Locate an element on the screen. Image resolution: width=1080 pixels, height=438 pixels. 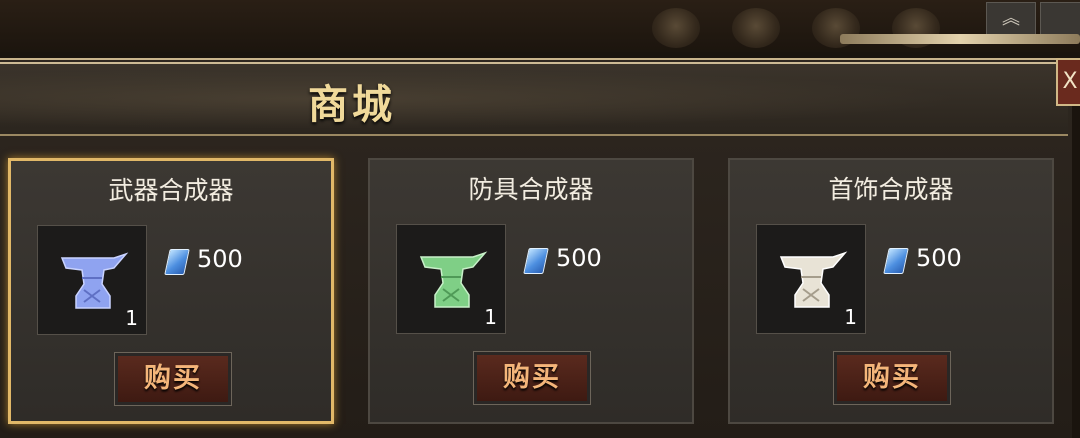
collapse-up-button: ︽ is located at coordinates (1011, 20).